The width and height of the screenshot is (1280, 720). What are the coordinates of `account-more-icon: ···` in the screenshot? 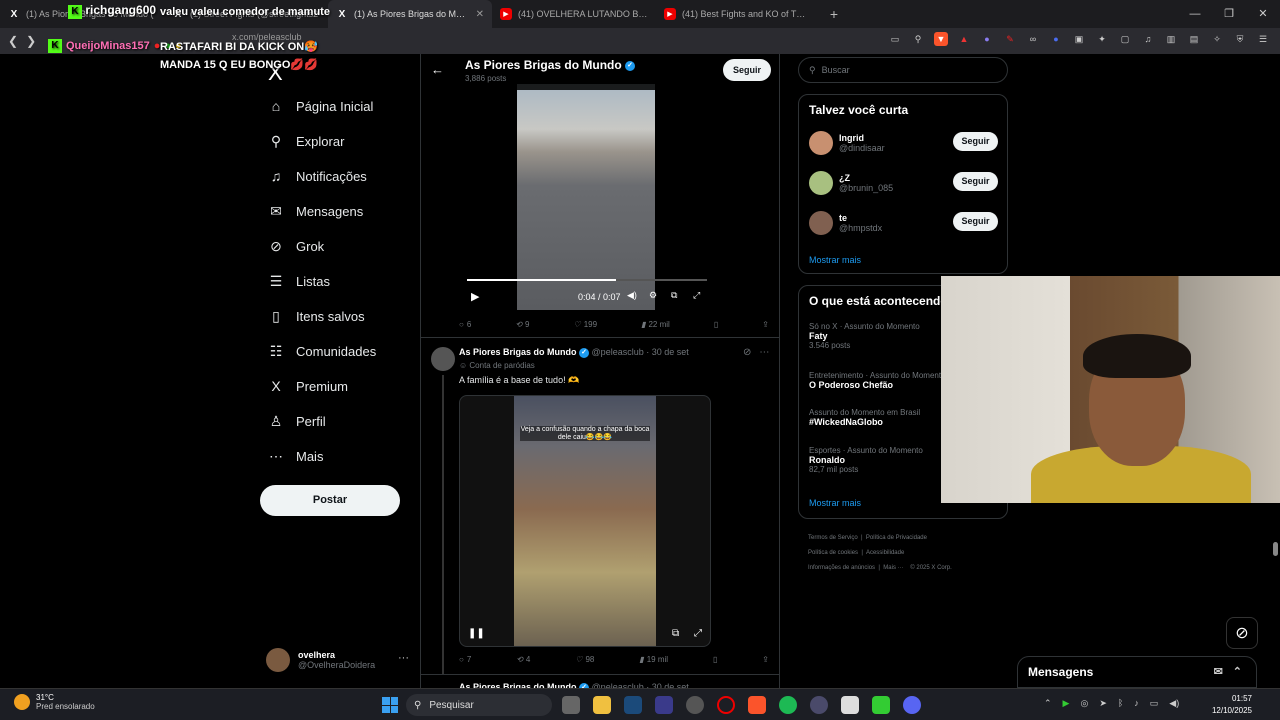 It's located at (403, 658).